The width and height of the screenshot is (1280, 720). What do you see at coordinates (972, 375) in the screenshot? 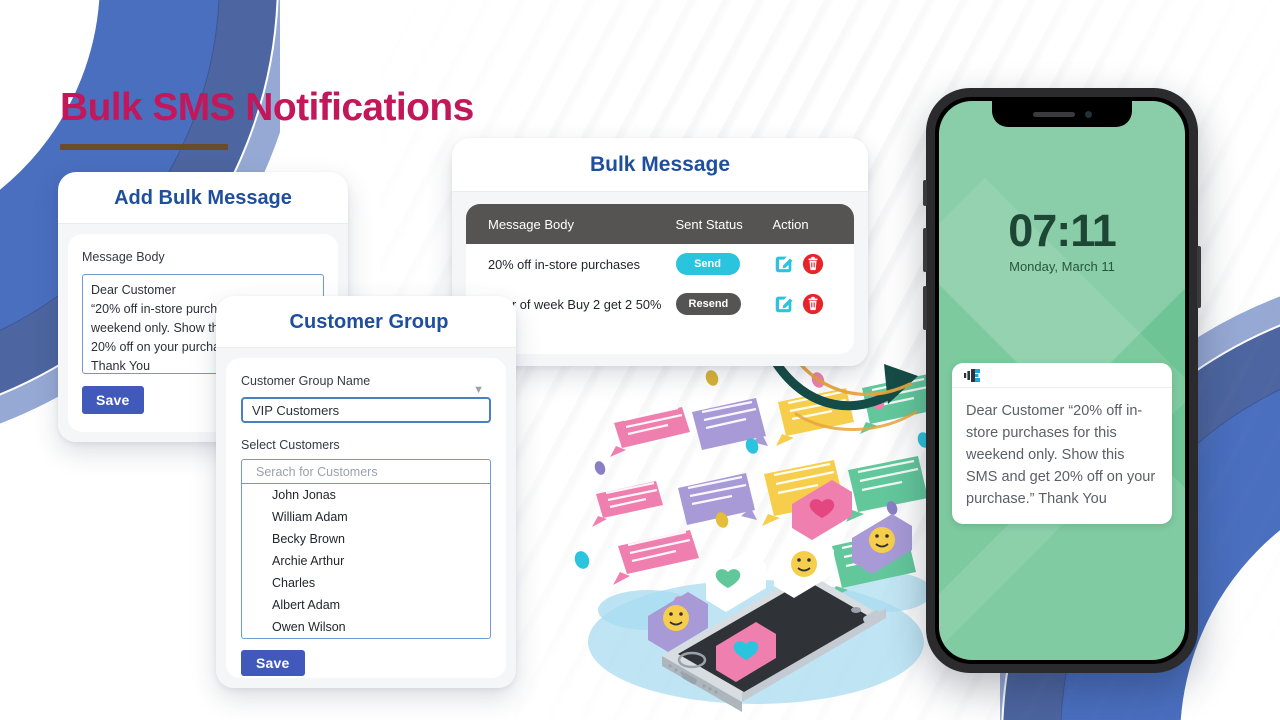
I see `message-app-icon` at bounding box center [972, 375].